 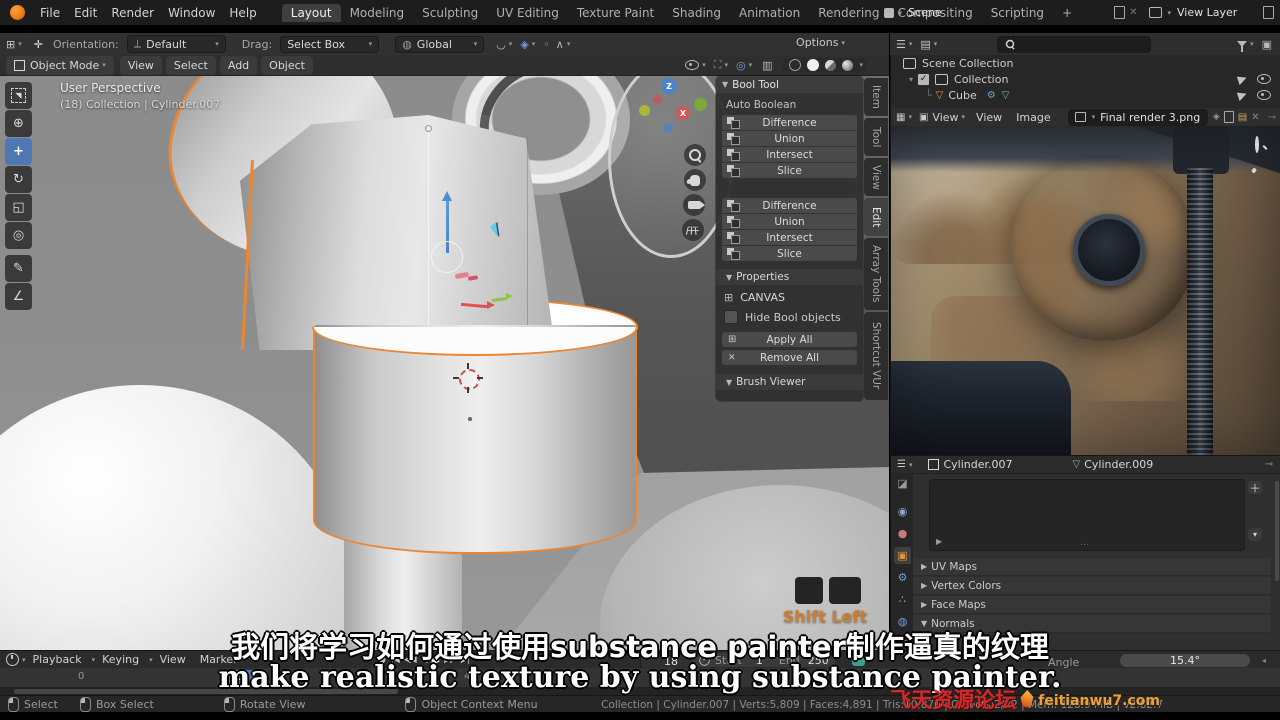 I want to click on new-image-icon, so click(x=1228, y=117).